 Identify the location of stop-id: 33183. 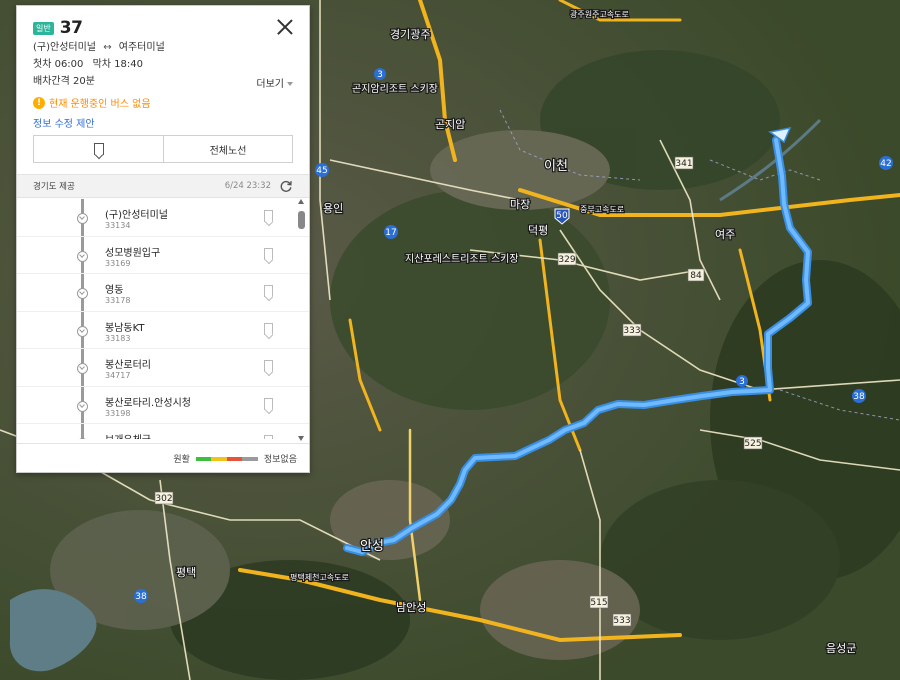
(118, 338).